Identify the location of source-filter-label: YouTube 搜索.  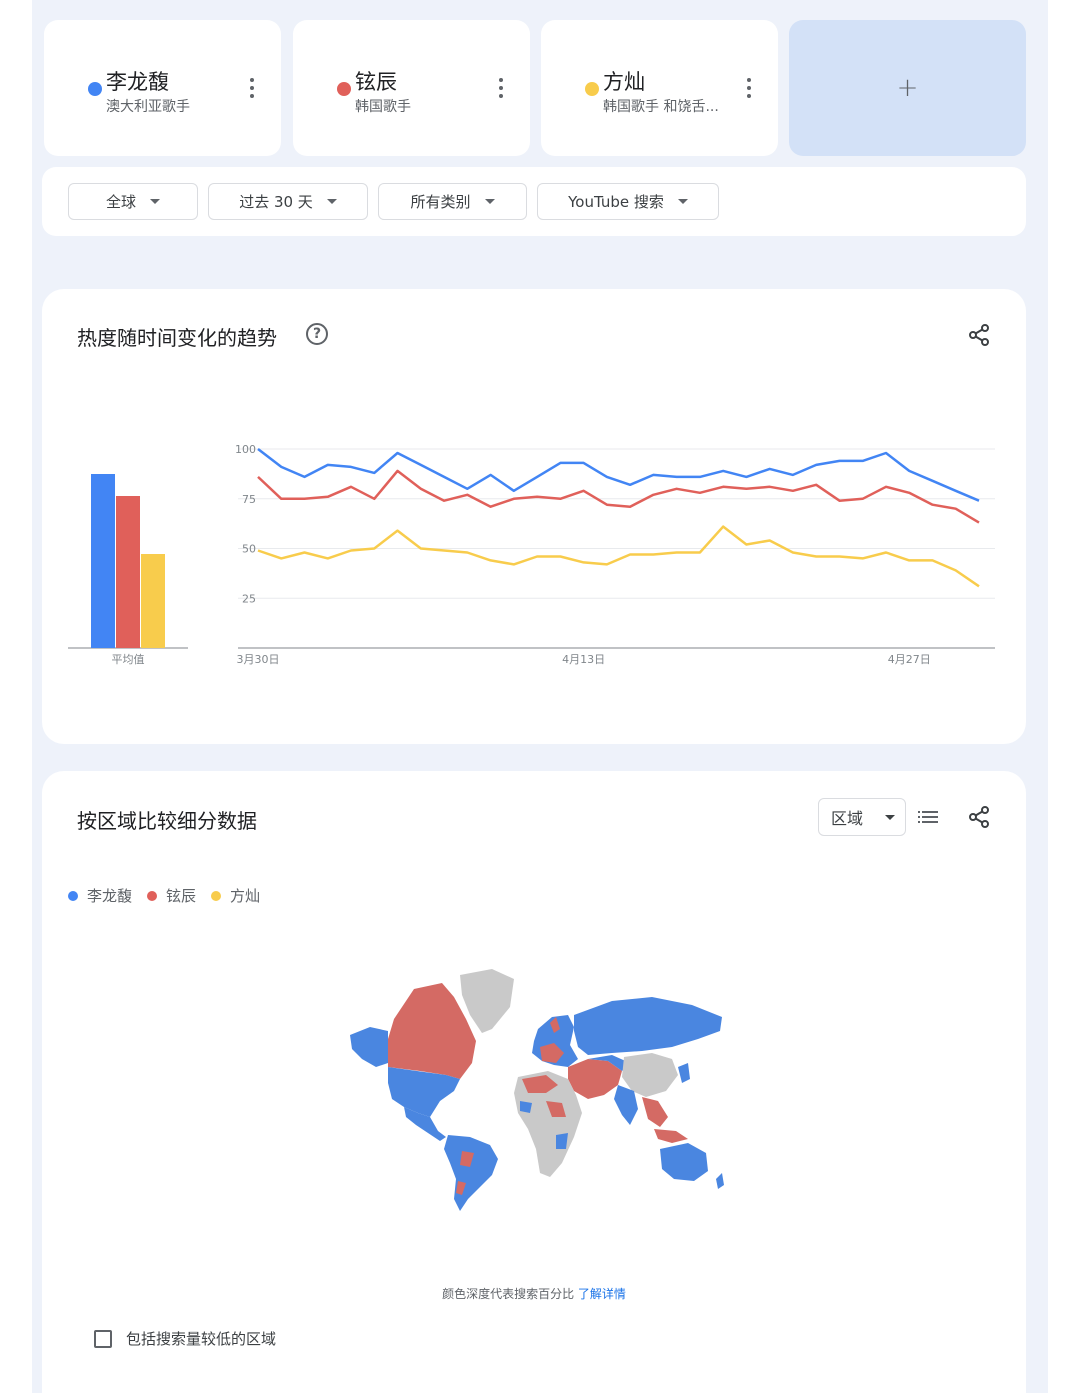
(616, 202).